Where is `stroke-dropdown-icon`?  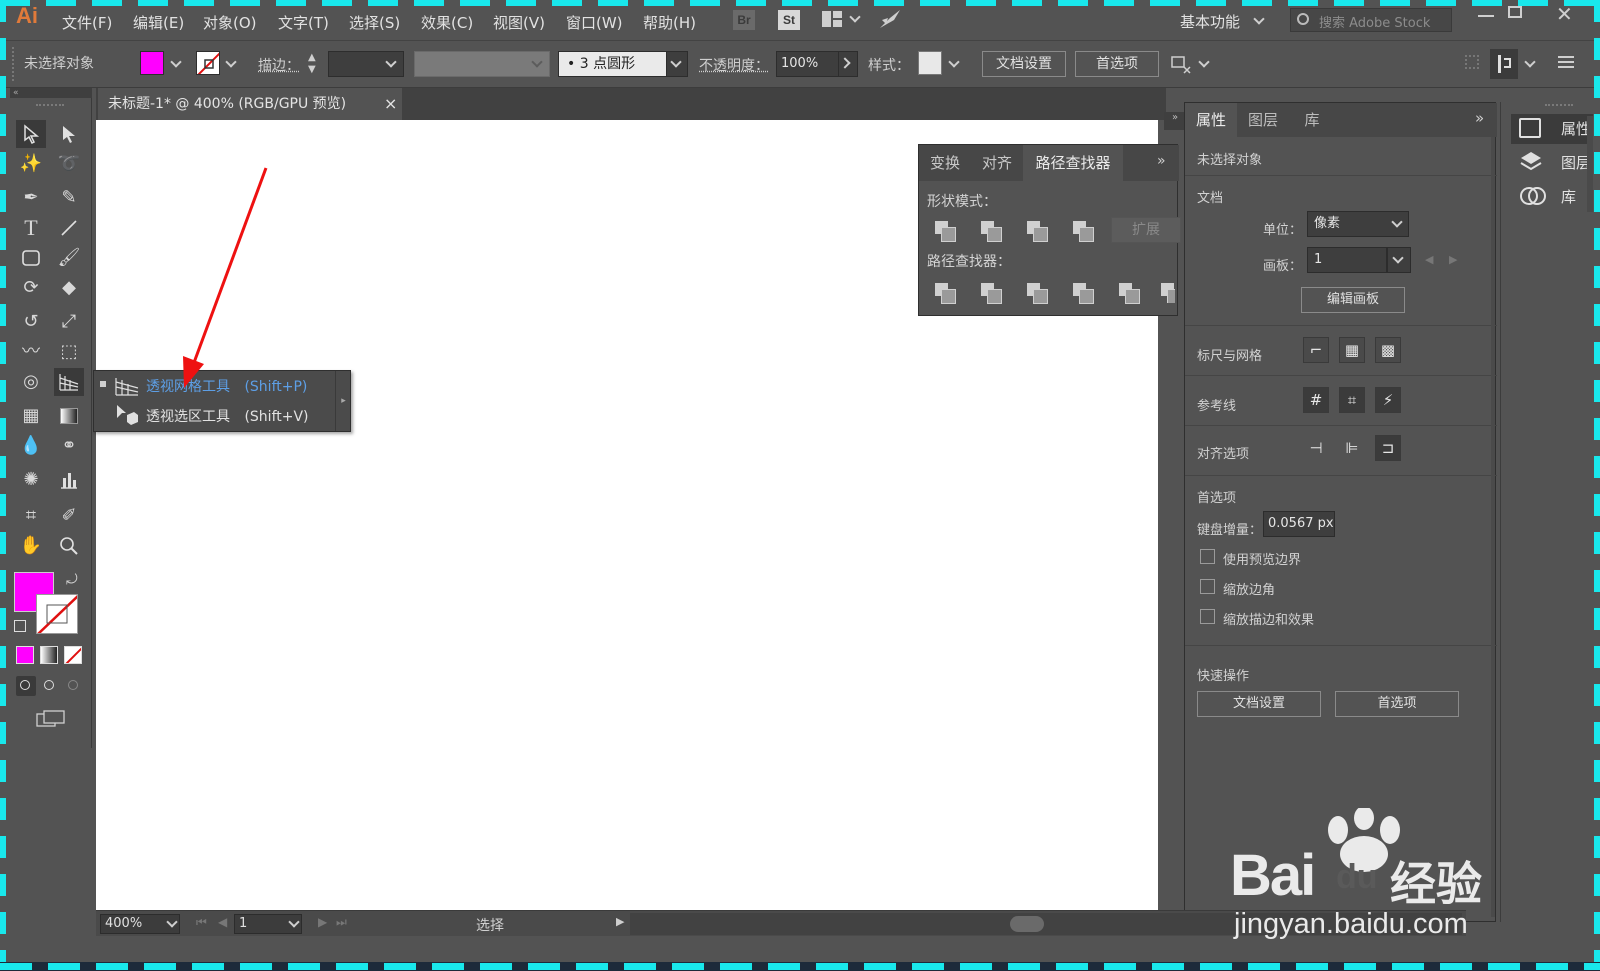
stroke-dropdown-icon is located at coordinates (231, 62).